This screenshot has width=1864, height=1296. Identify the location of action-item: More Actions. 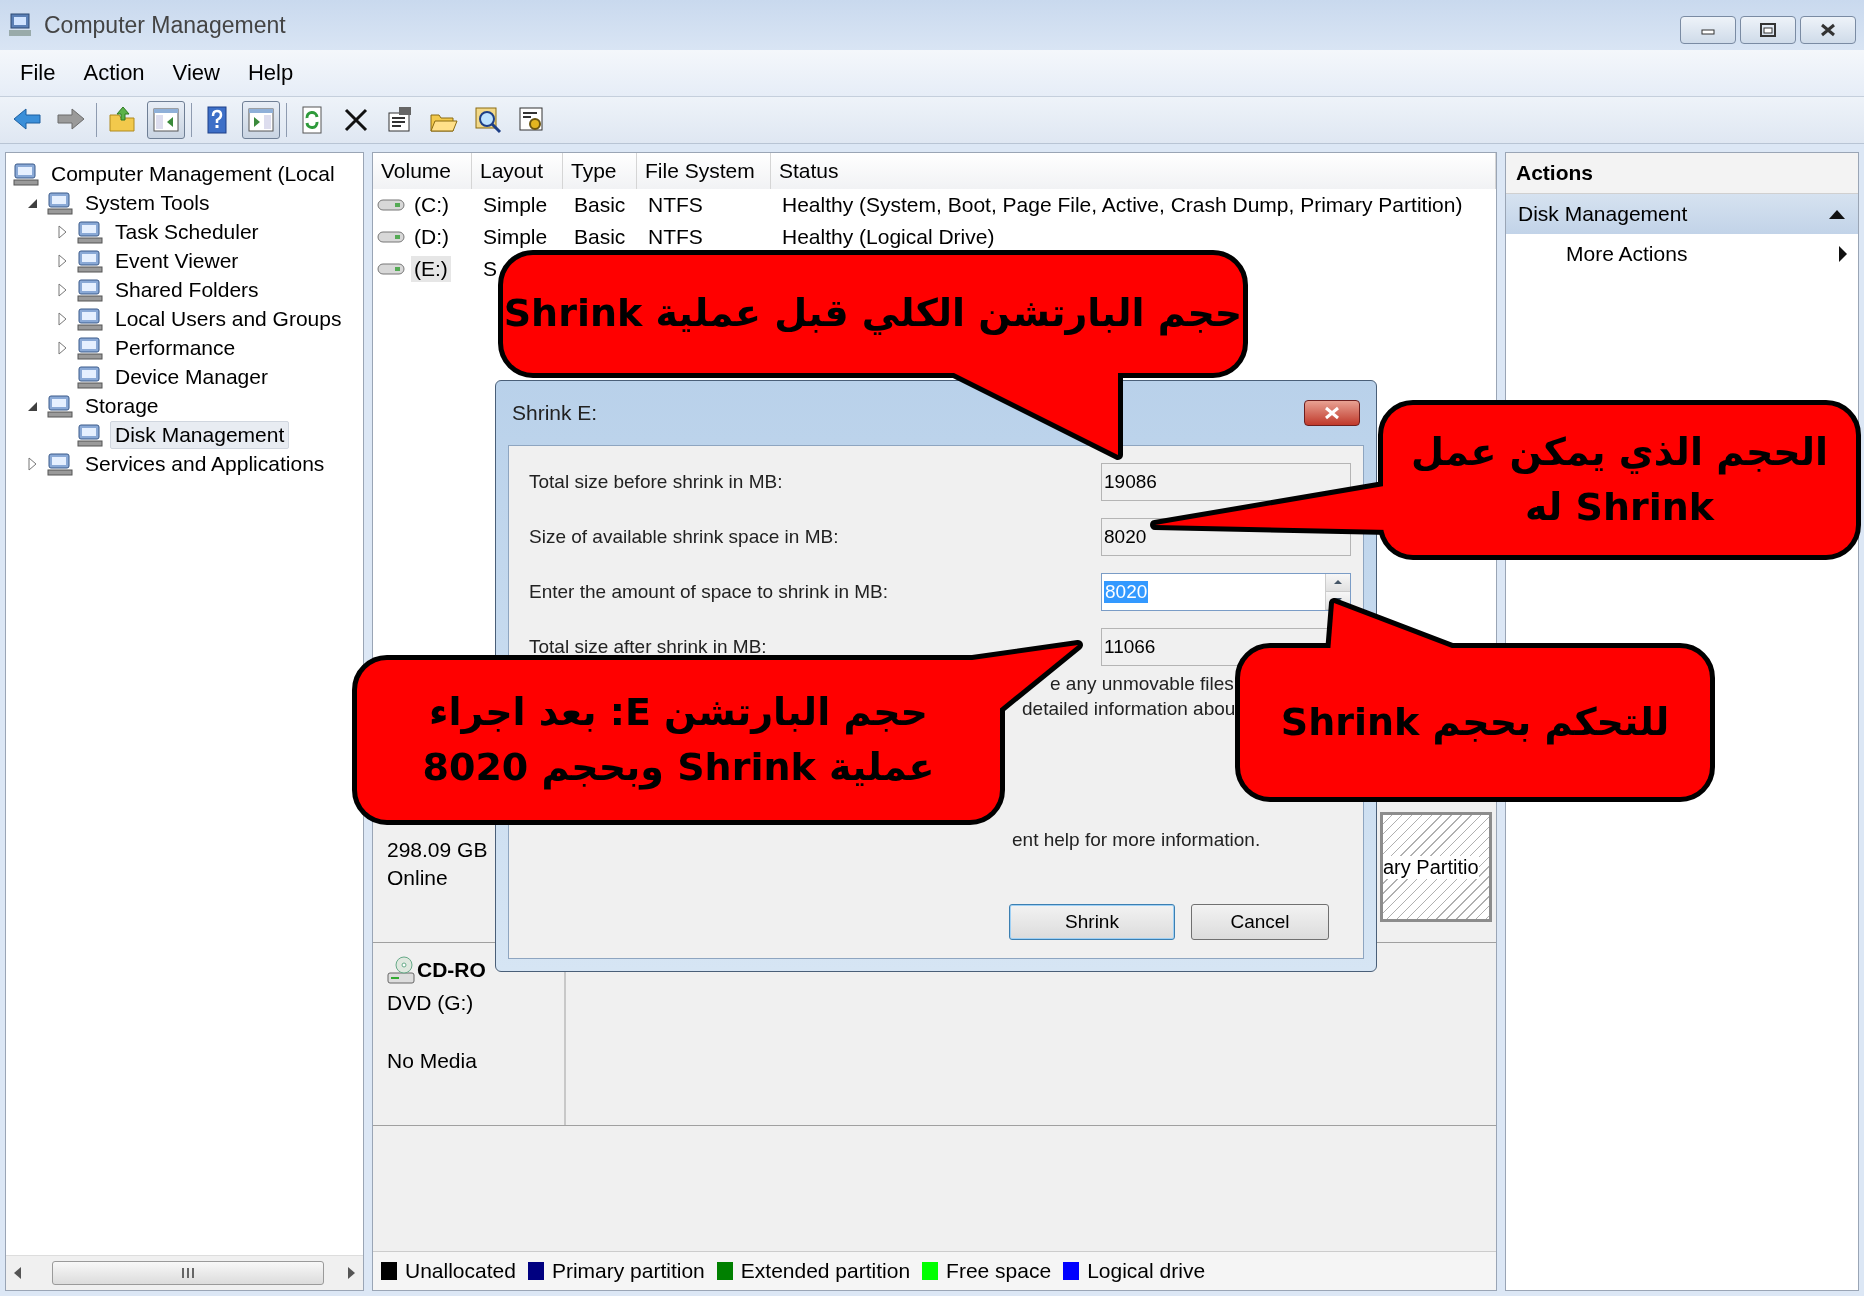
(1682, 254).